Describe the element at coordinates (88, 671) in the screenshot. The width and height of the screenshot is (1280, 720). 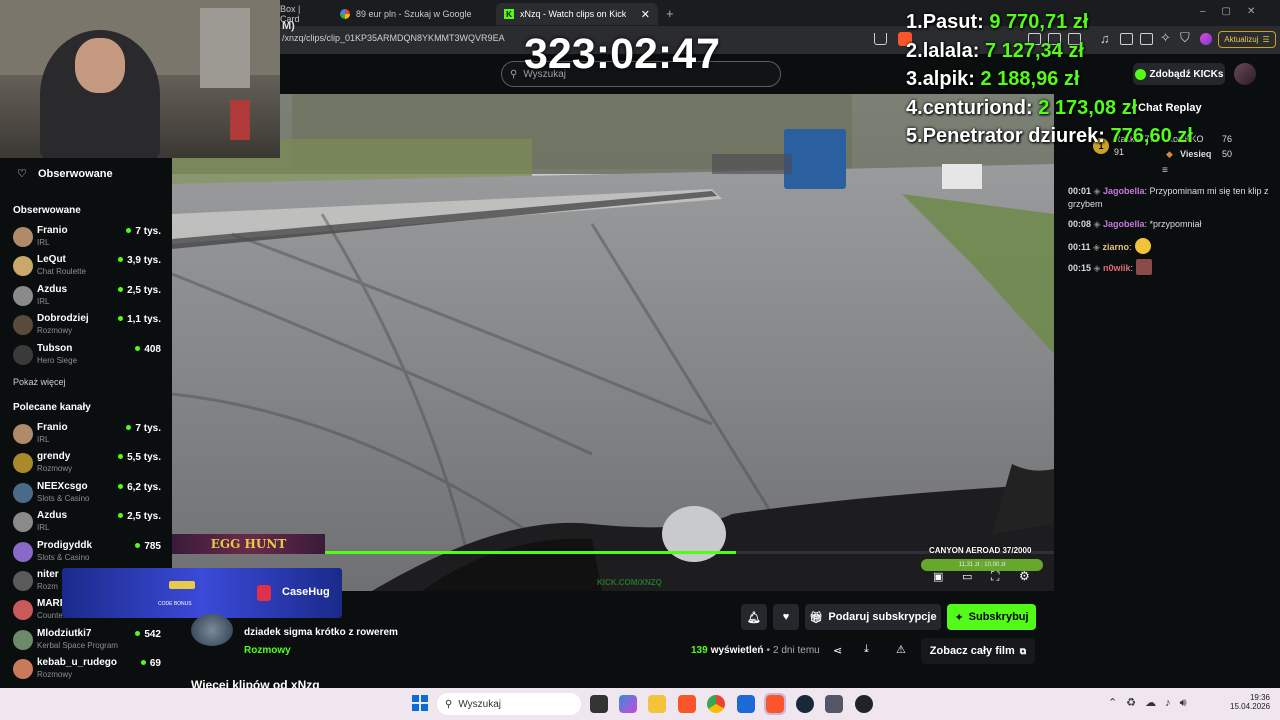
I see `channel-item: kebab_u_rudego Rozmowy 69` at that location.